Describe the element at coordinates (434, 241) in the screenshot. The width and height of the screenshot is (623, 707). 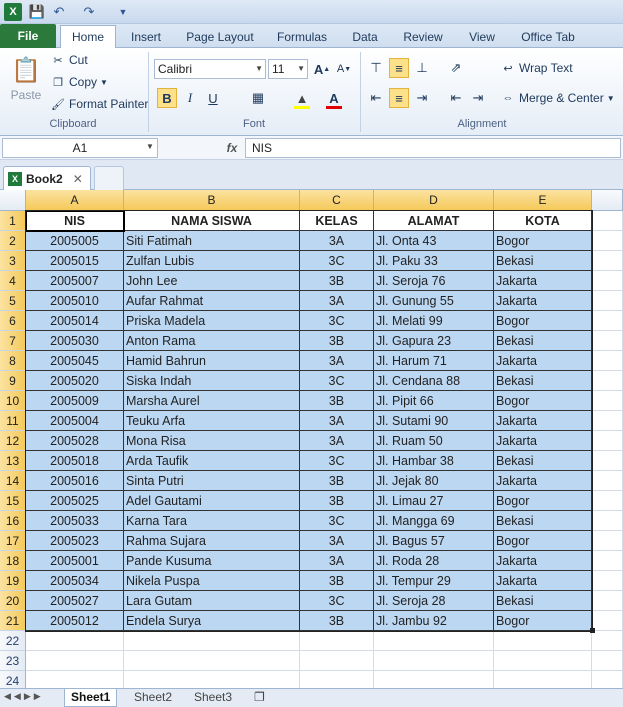
I see `table-cell: Jl. Onta 43` at that location.